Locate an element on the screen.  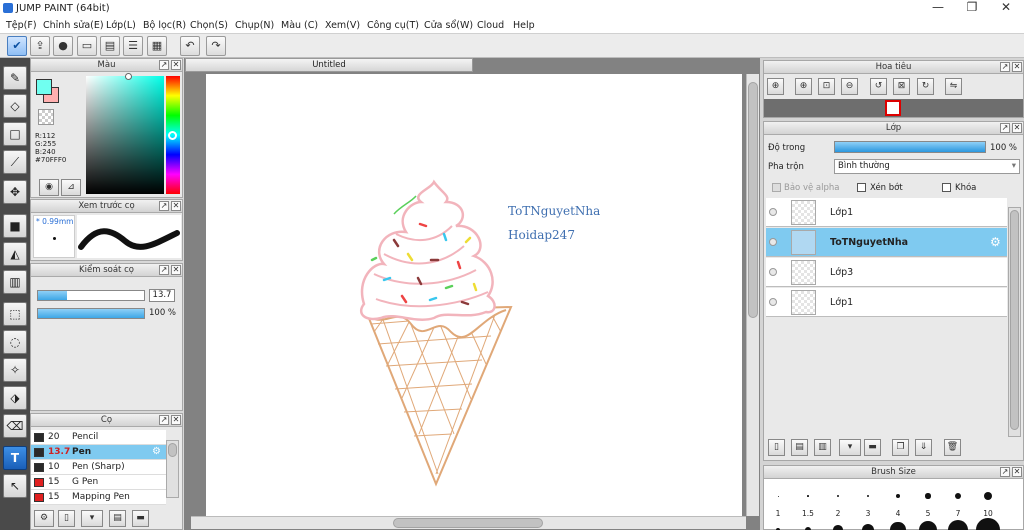
layer-opacity-slider is located at coordinates (910, 147).